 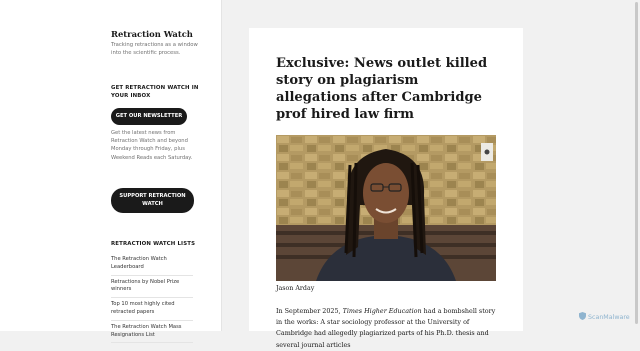 What do you see at coordinates (309, 311) in the screenshot?
I see `body-intro: In September 2025,` at bounding box center [309, 311].